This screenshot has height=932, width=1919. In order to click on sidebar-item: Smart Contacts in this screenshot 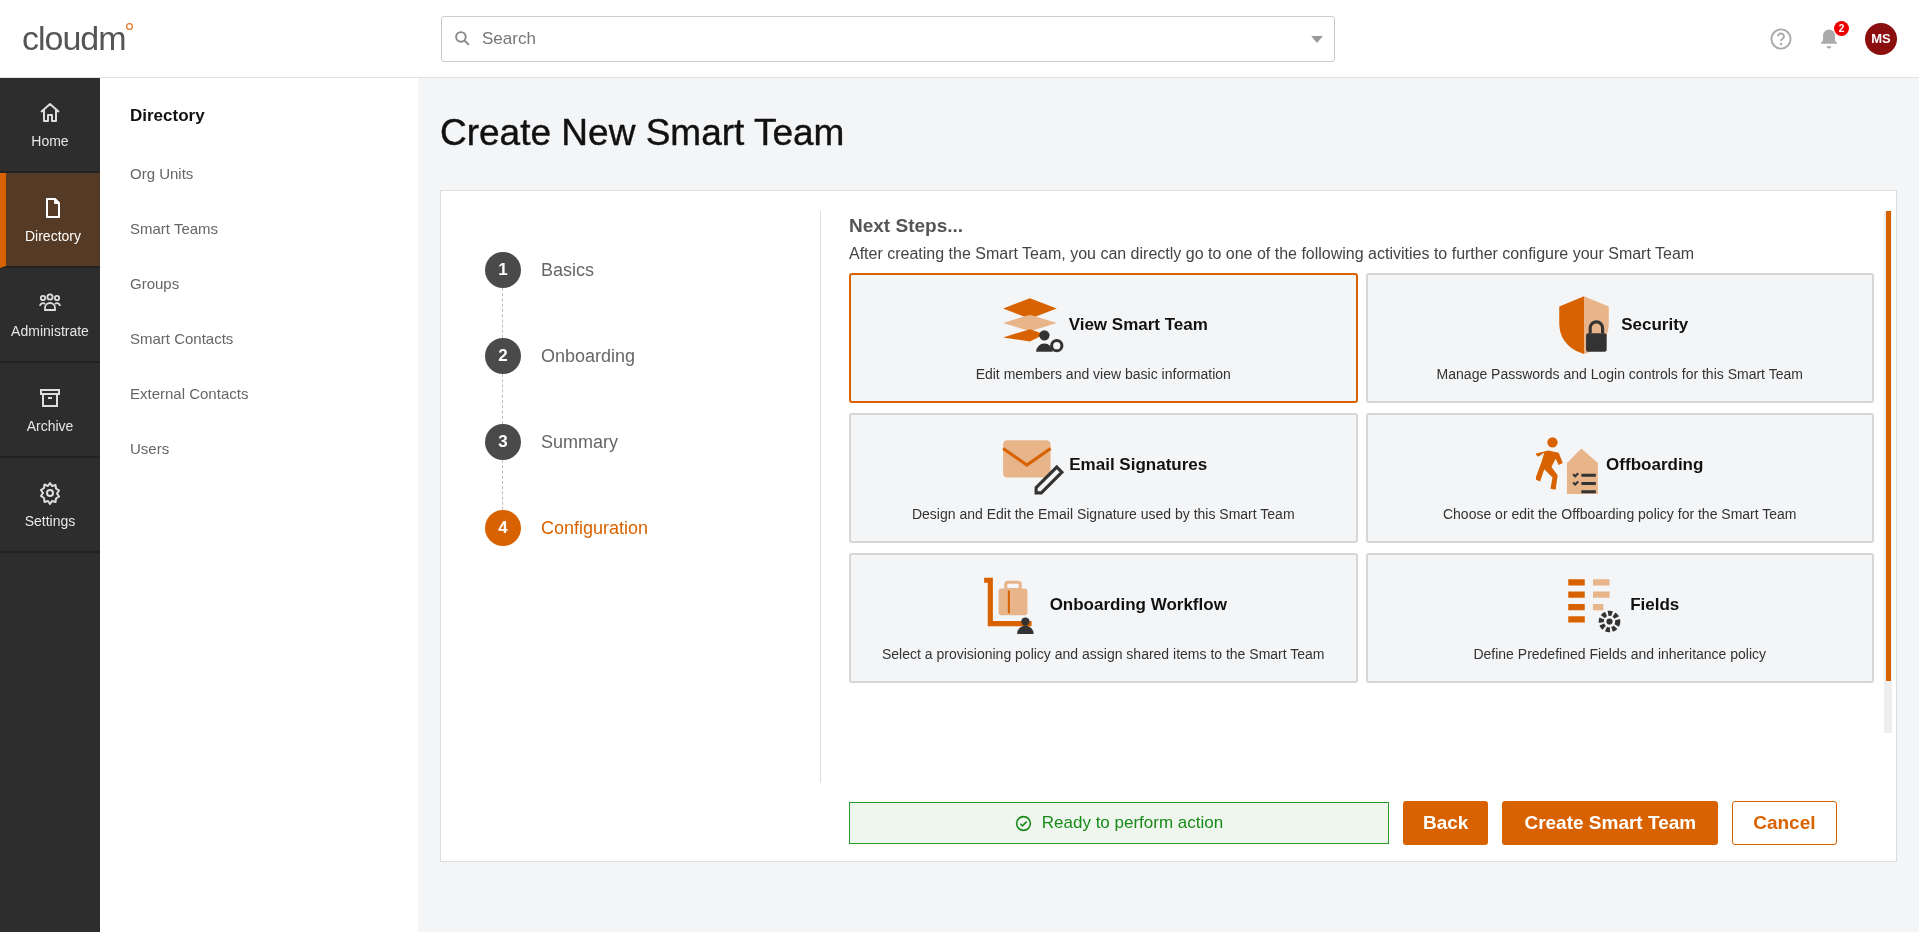, I will do `click(274, 357)`.